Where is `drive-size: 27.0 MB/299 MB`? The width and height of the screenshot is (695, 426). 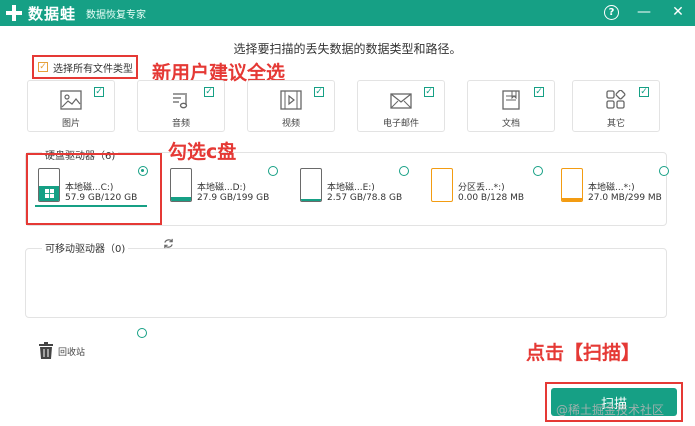
drive-size: 27.0 MB/299 MB is located at coordinates (625, 198).